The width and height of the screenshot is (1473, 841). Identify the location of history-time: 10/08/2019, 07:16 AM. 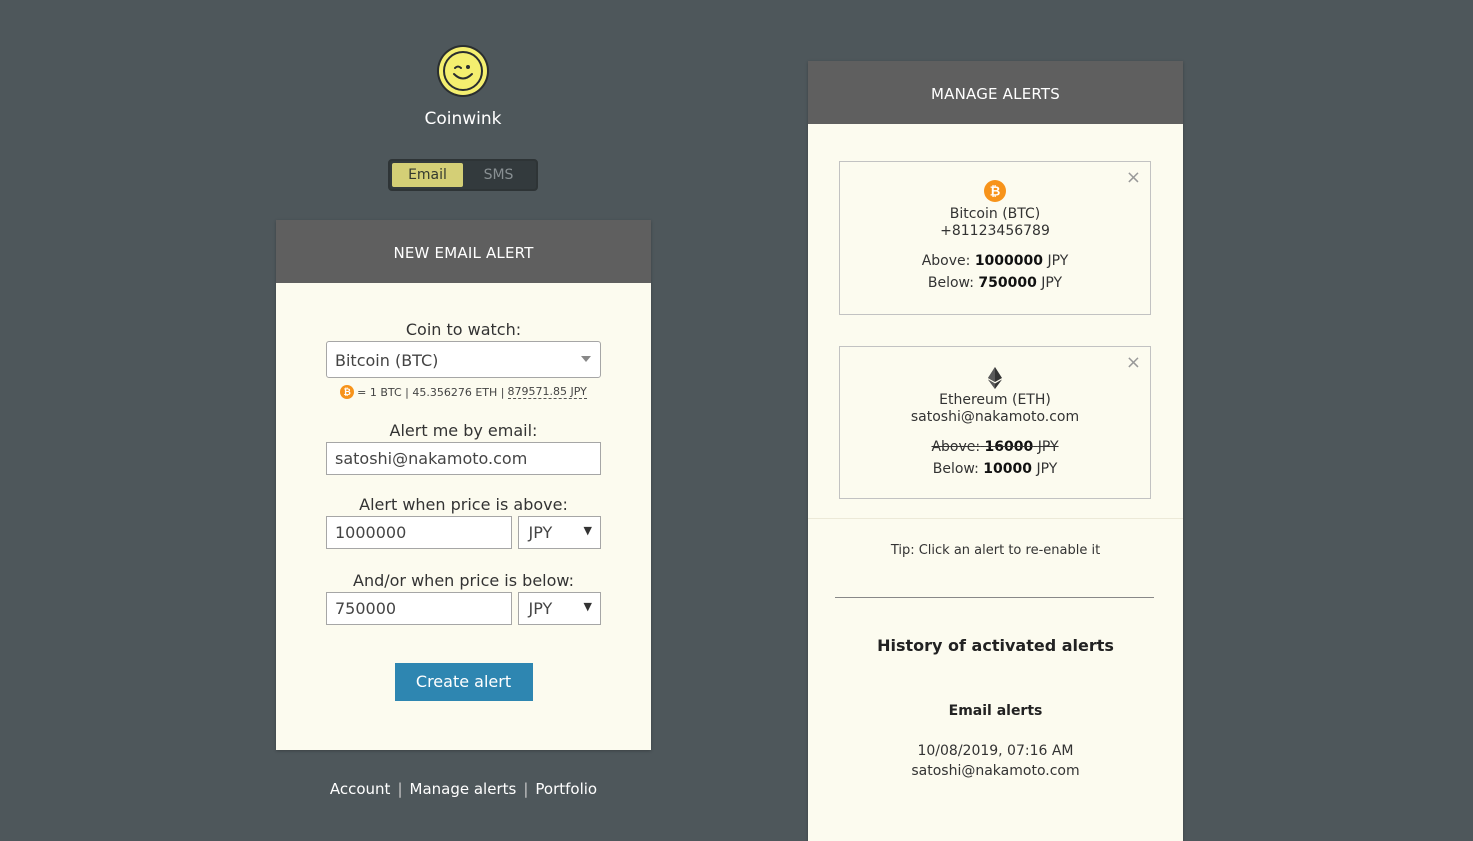
(995, 751).